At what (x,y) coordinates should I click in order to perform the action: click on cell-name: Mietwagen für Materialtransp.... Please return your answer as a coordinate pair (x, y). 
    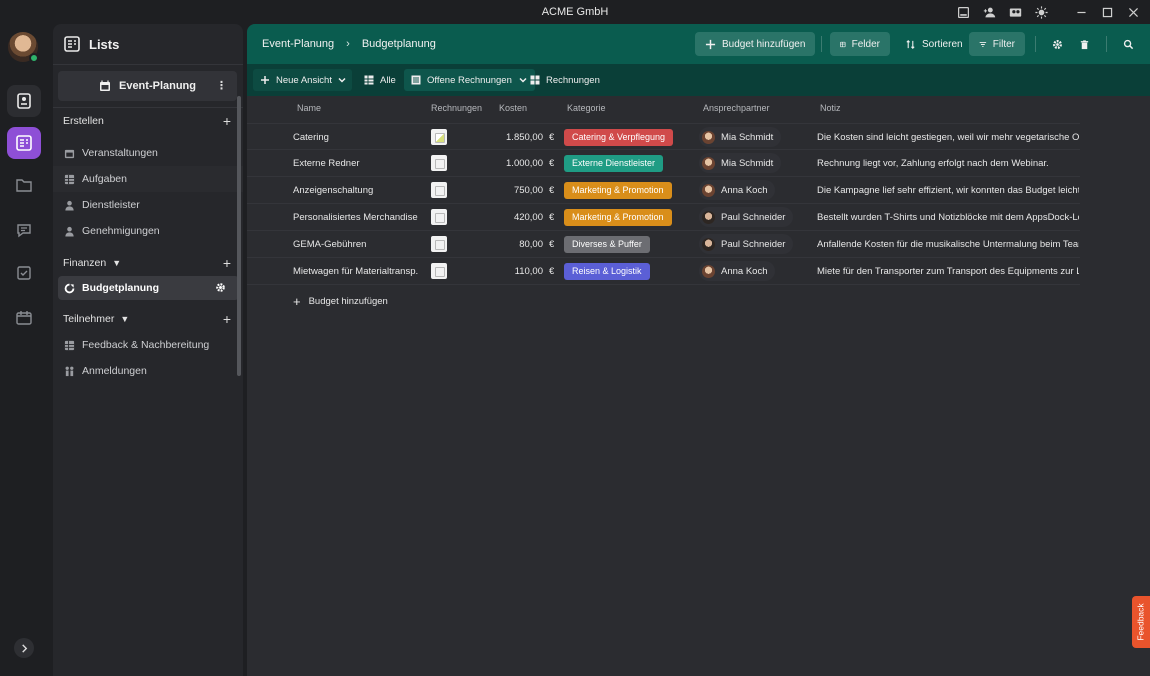
    Looking at the image, I should click on (355, 271).